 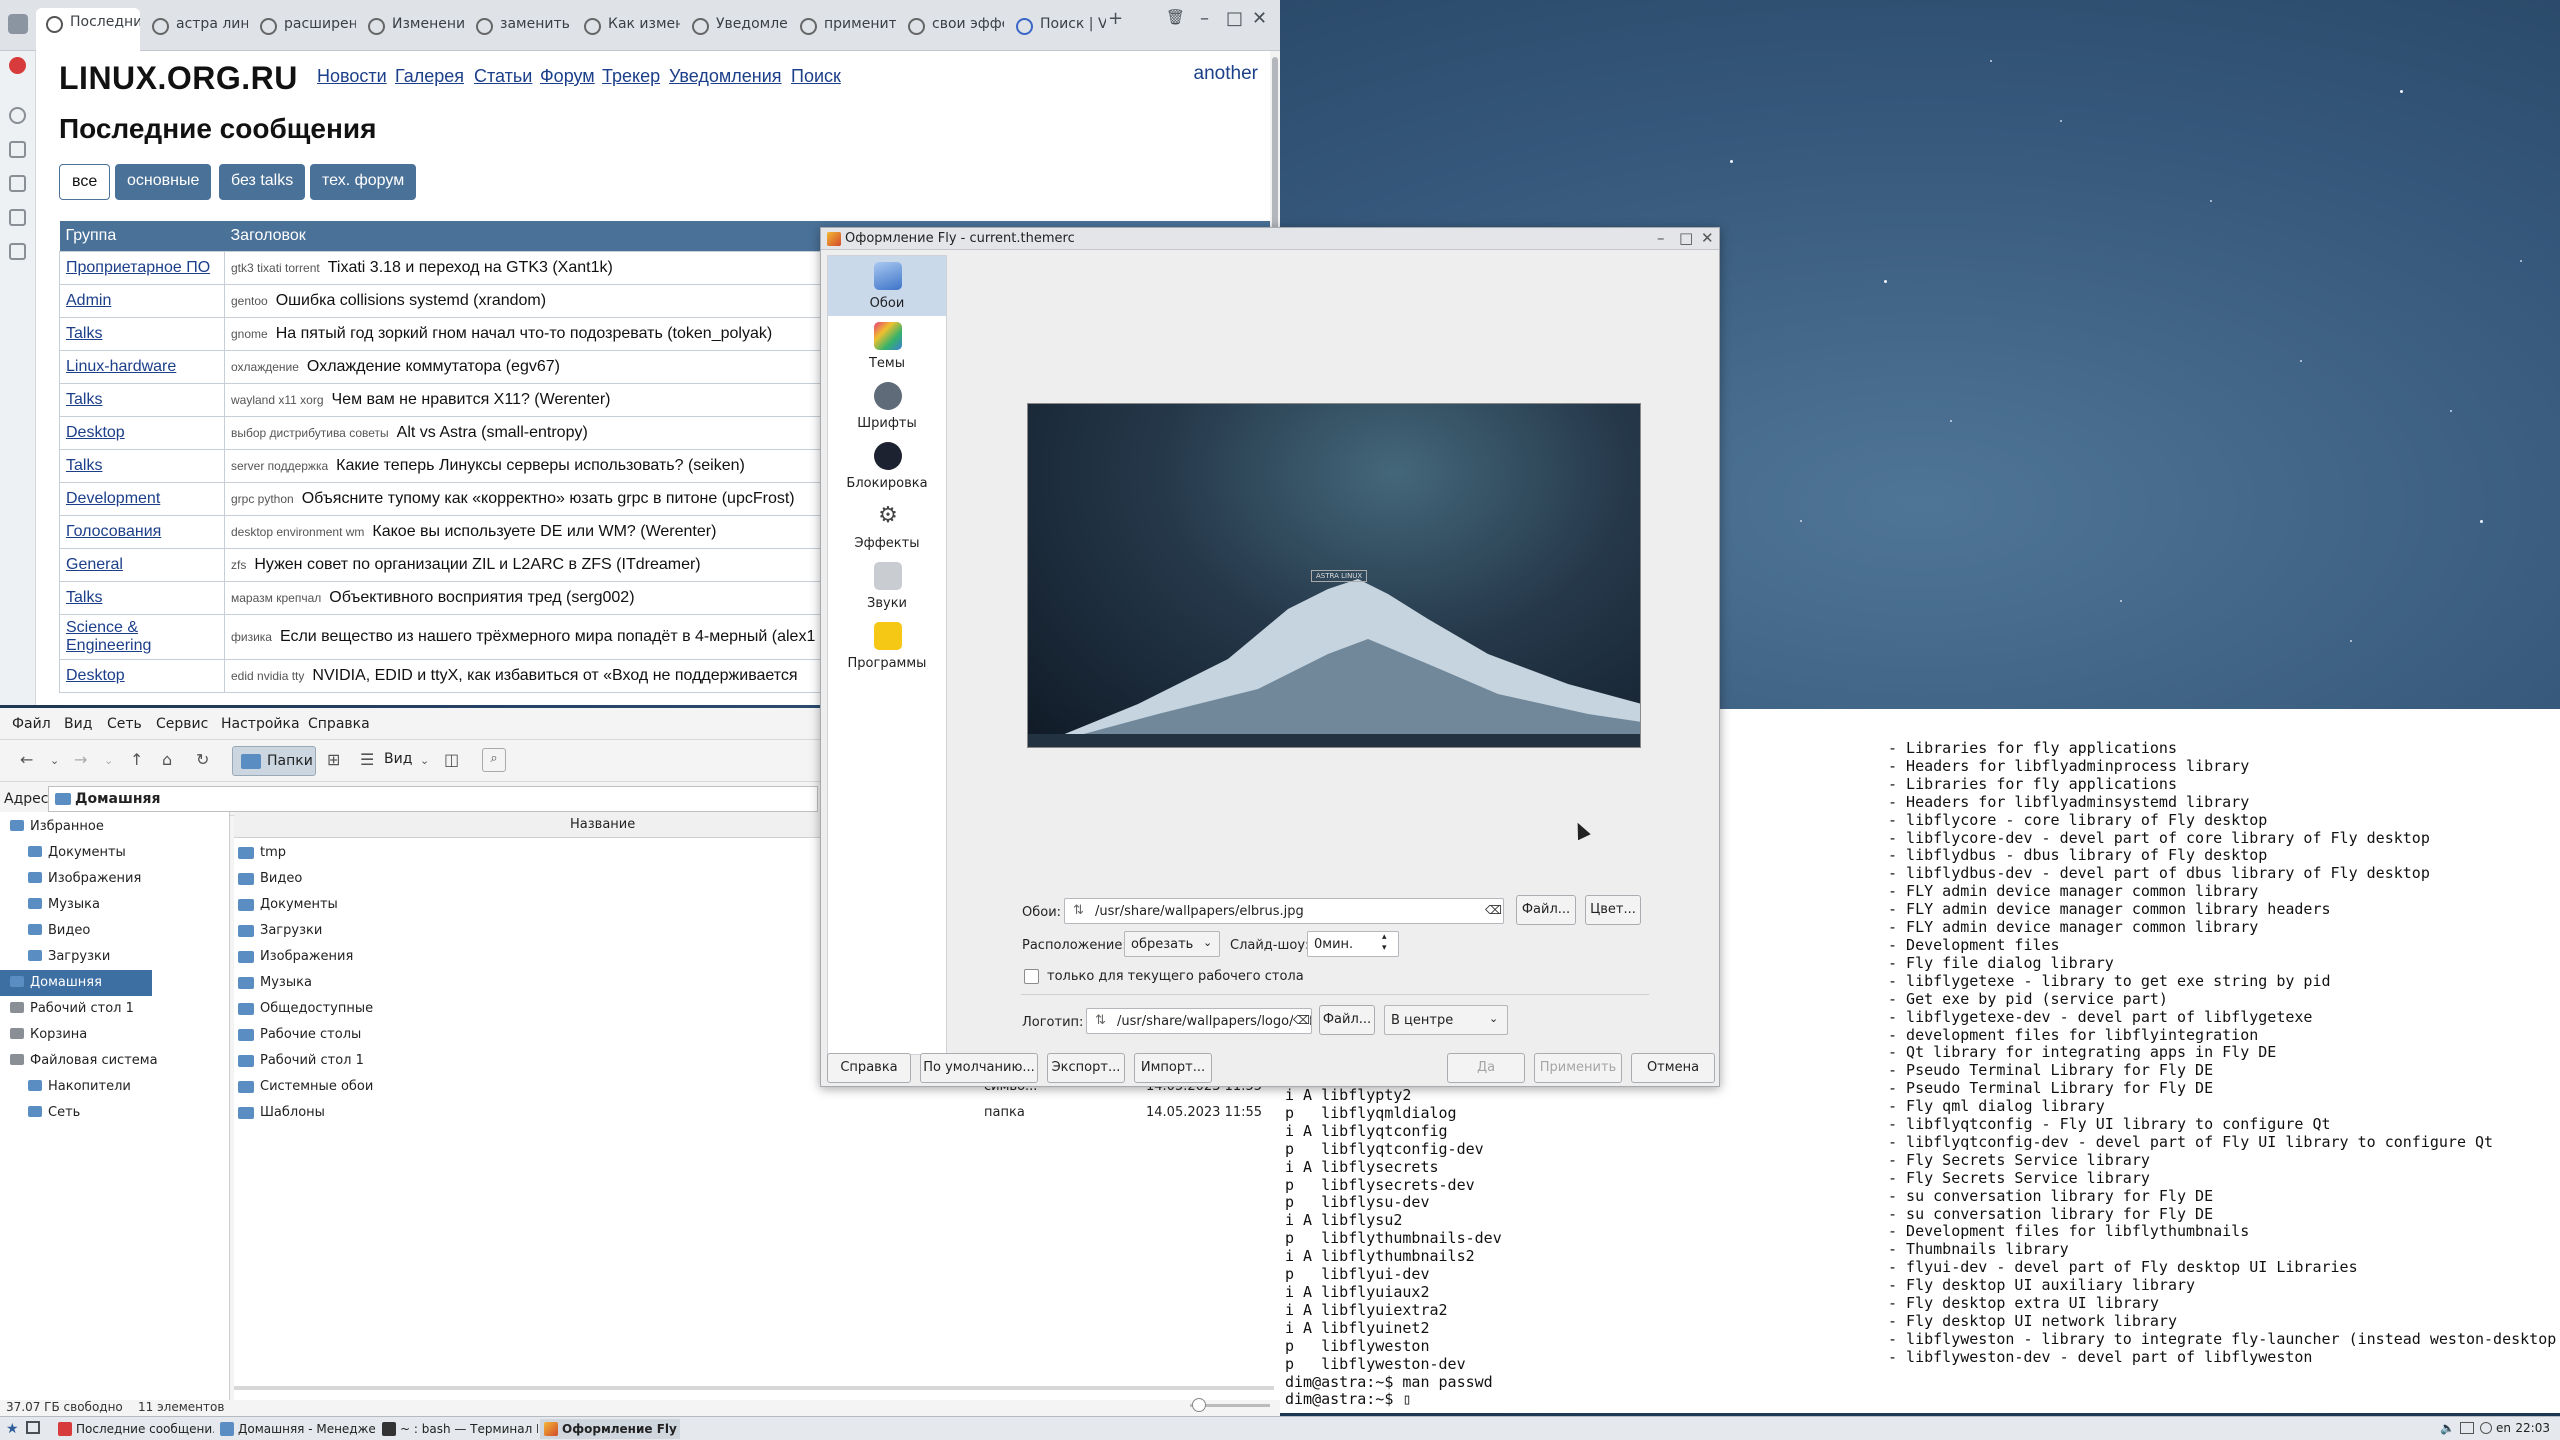 What do you see at coordinates (142, 498) in the screenshot?
I see `group-link: Development` at bounding box center [142, 498].